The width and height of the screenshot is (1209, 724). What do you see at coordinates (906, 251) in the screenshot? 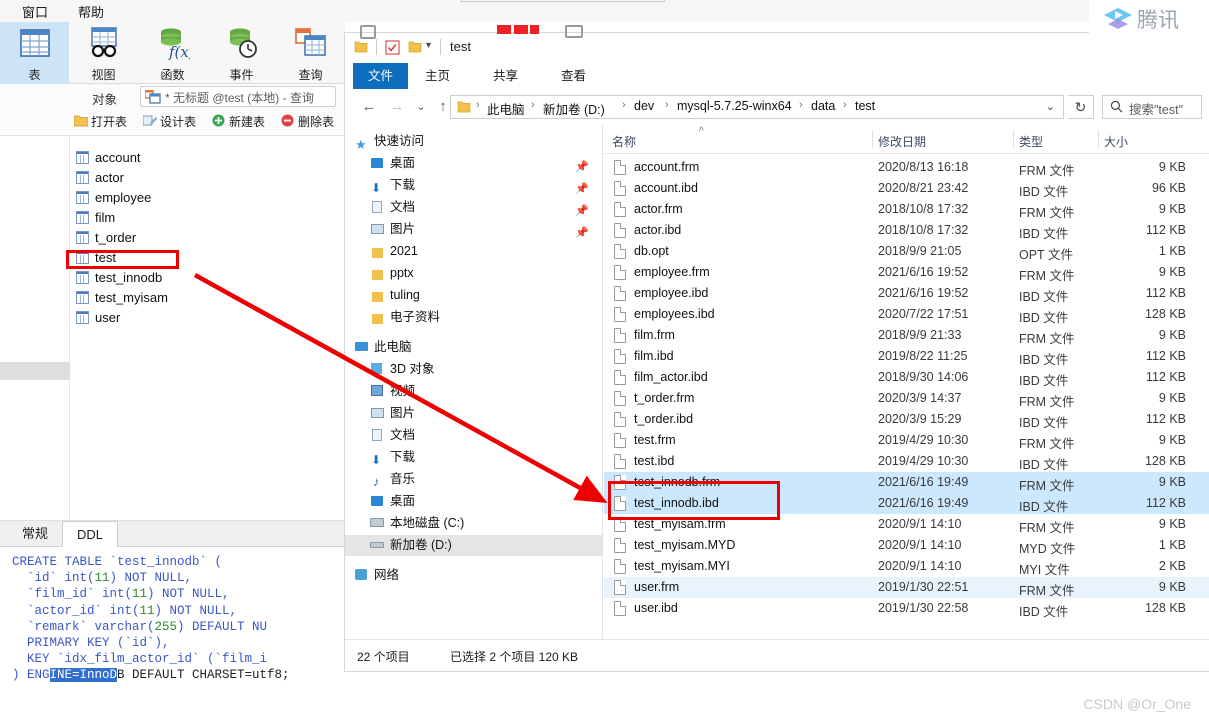
I see `table-row: db.opt 2018/9/9 21:05 OPT 文件 1 KB` at bounding box center [906, 251].